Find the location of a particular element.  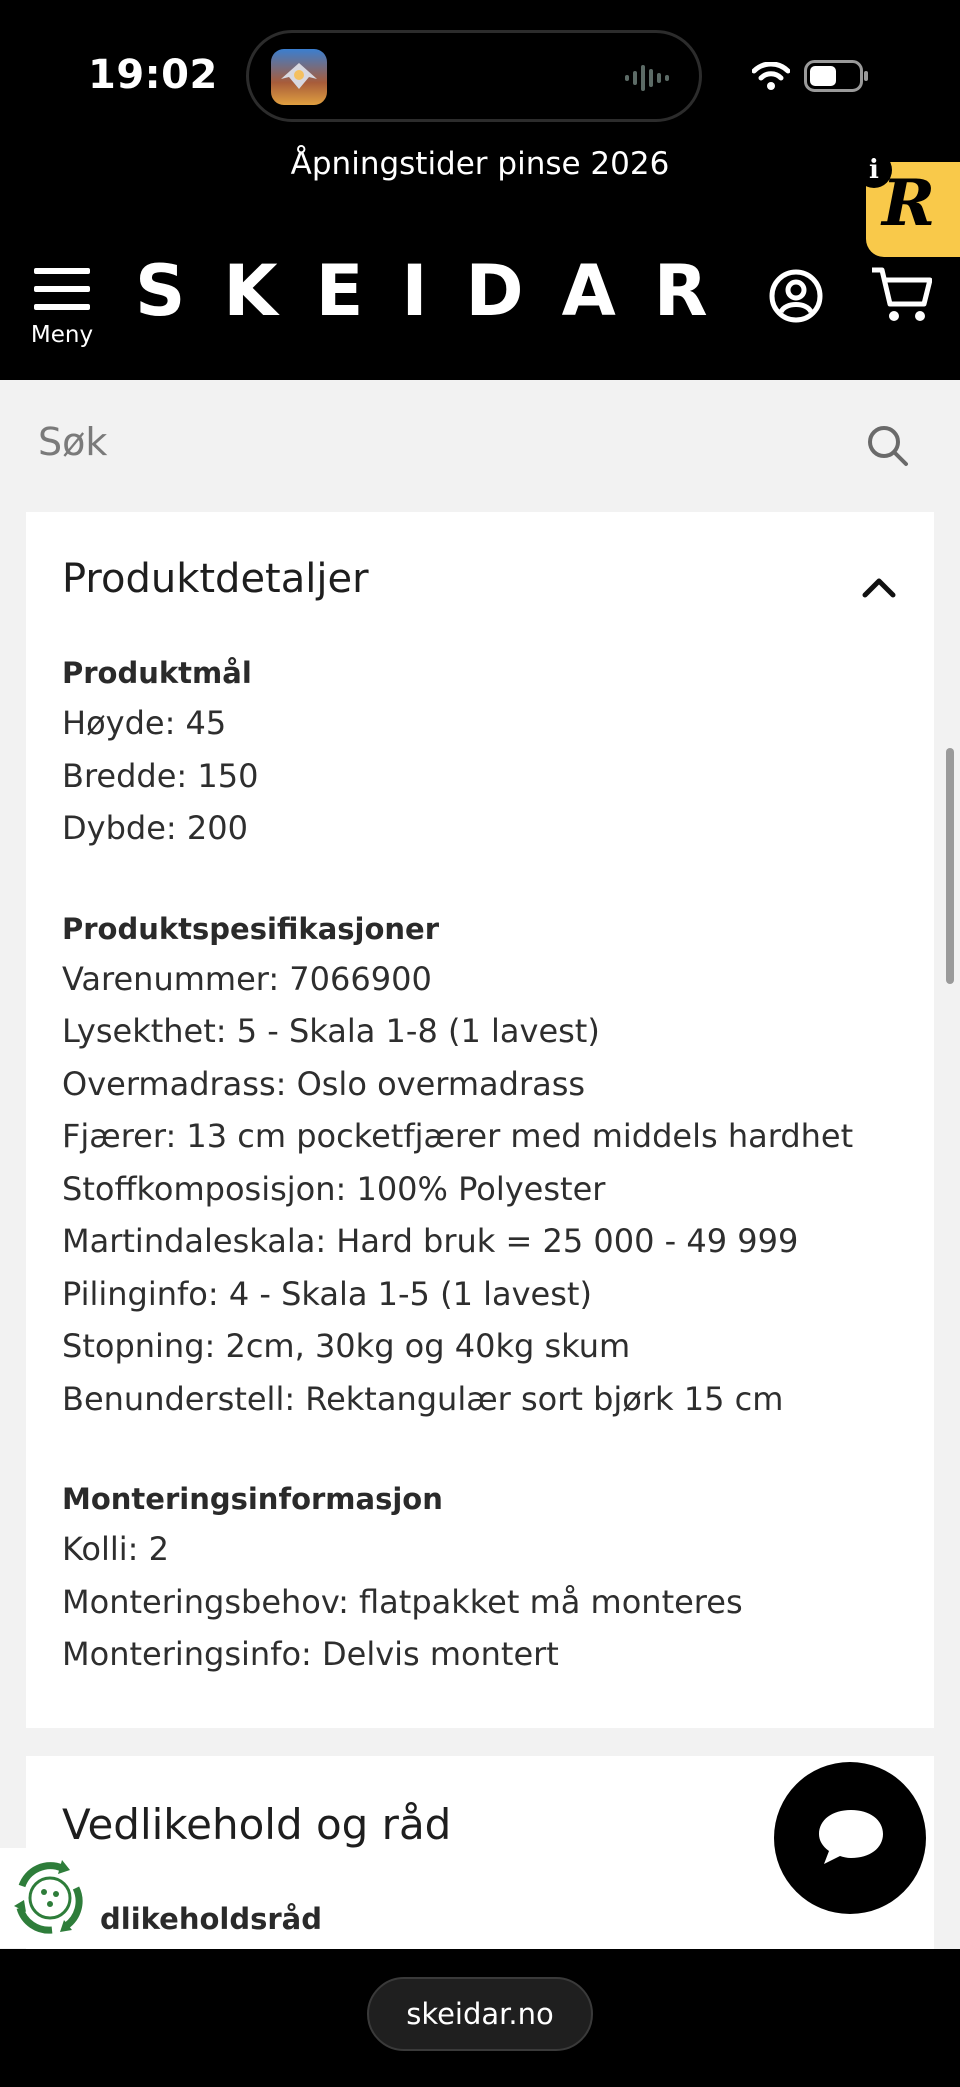

search-bar is located at coordinates (480, 446).